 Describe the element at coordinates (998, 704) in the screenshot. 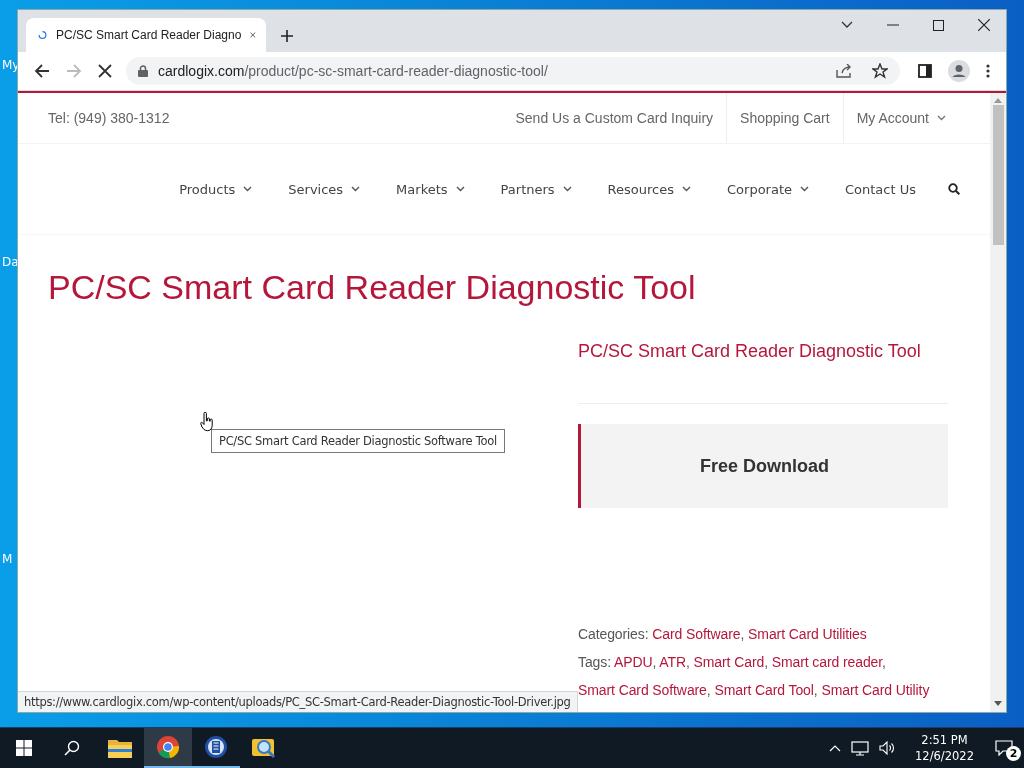

I see `scroll-down-icon` at that location.